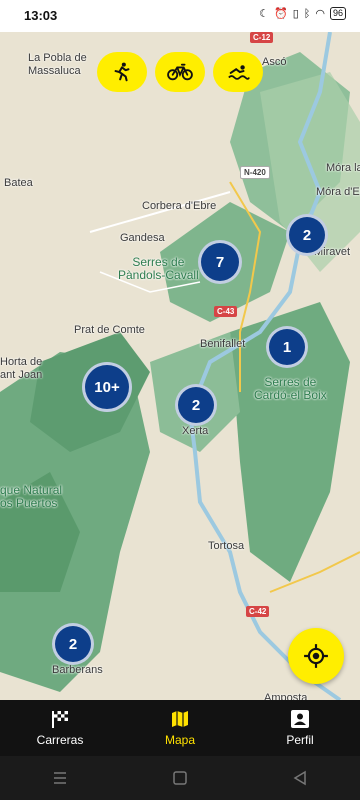 Image resolution: width=360 pixels, height=800 pixels. Describe the element at coordinates (41, 15) in the screenshot. I see `status-time: 13:03` at that location.